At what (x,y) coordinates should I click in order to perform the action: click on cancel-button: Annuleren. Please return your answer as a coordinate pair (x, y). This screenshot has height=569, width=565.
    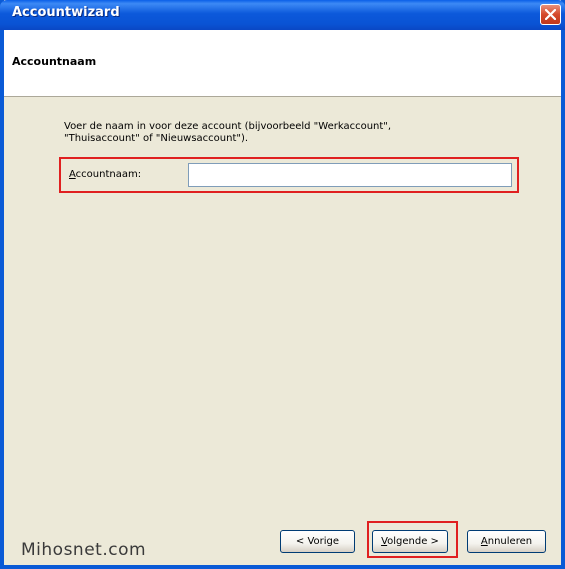
    Looking at the image, I should click on (506, 541).